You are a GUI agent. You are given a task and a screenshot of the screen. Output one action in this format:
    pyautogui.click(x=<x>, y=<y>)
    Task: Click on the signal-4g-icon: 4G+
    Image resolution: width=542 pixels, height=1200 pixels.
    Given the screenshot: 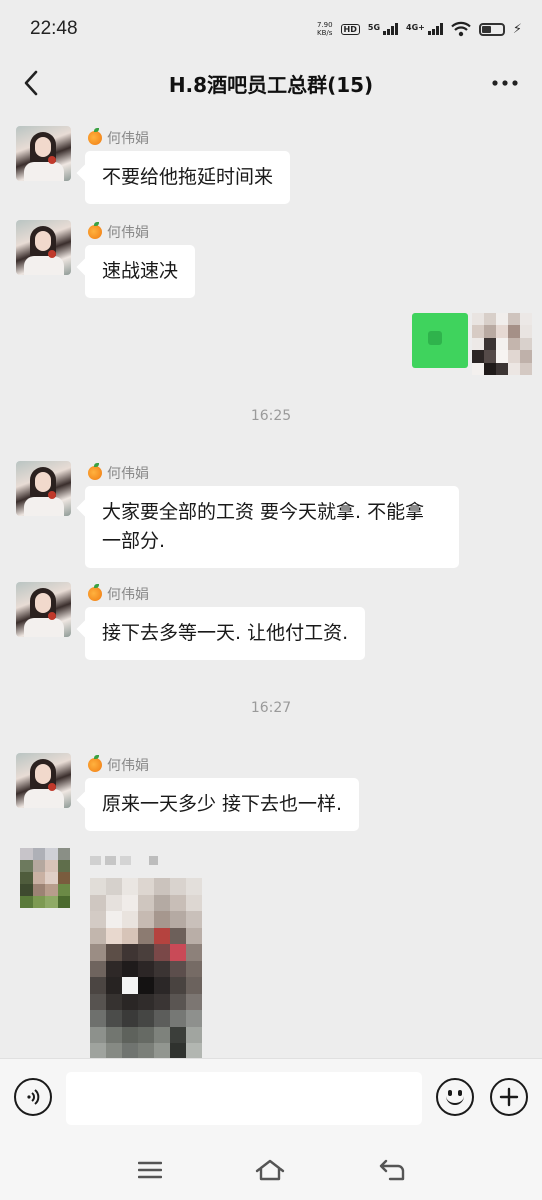 What is the action you would take?
    pyautogui.click(x=424, y=29)
    